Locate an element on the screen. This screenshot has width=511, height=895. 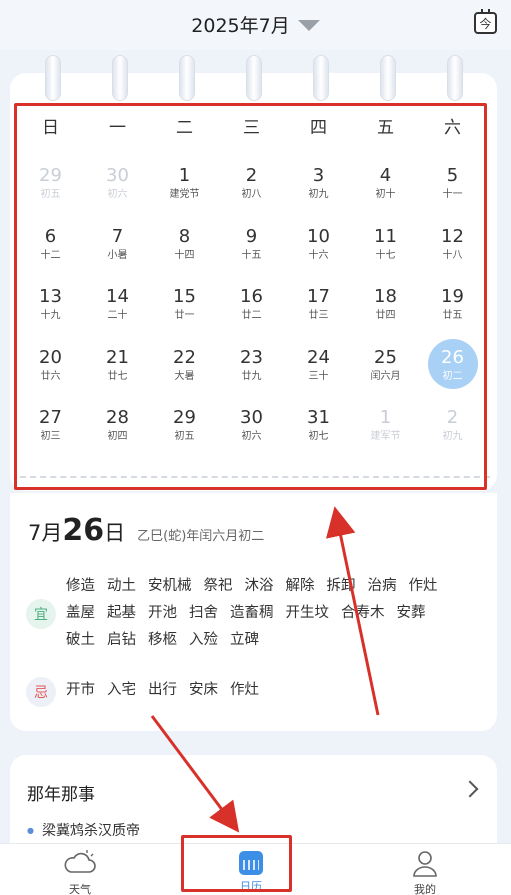
history-title: 那年那事 is located at coordinates (61, 795).